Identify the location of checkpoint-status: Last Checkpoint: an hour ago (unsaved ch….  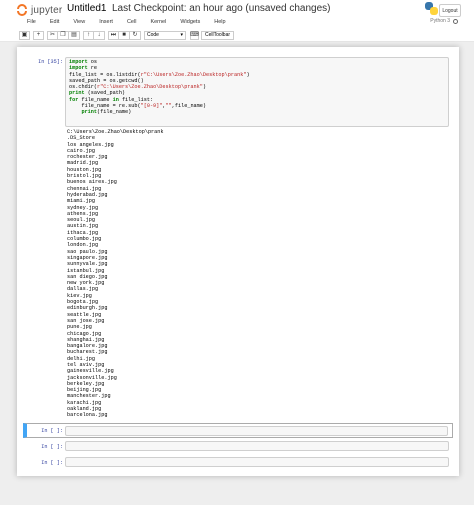
(221, 8).